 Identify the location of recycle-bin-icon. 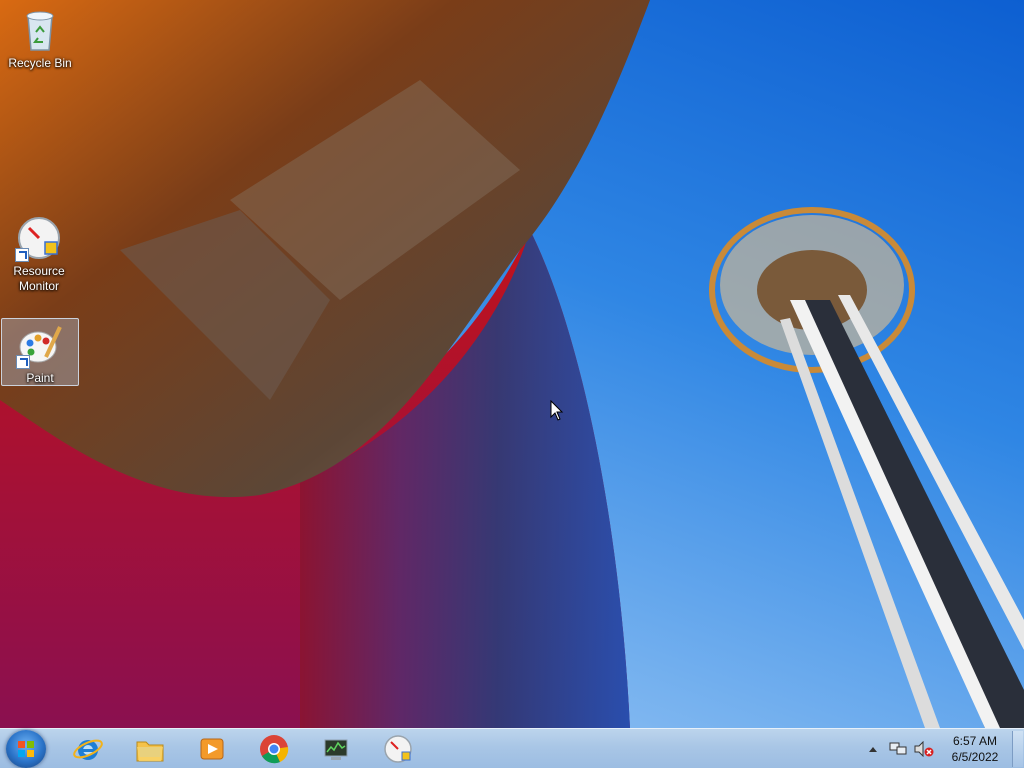
(40, 30).